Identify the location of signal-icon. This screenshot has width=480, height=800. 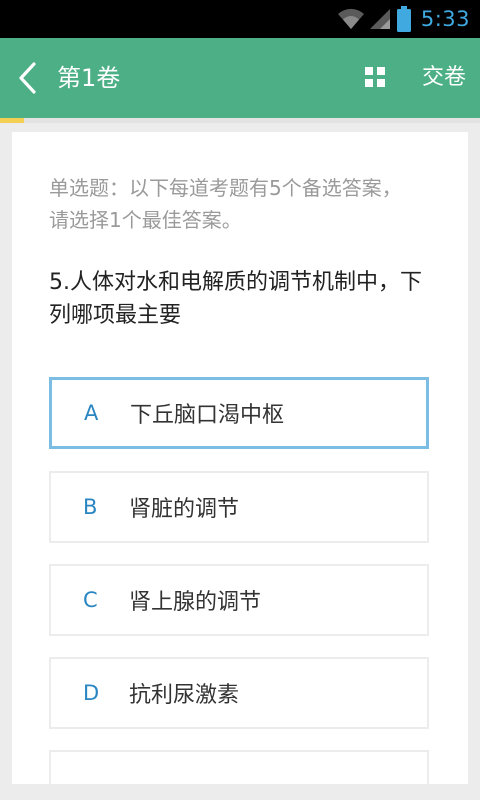
(380, 19).